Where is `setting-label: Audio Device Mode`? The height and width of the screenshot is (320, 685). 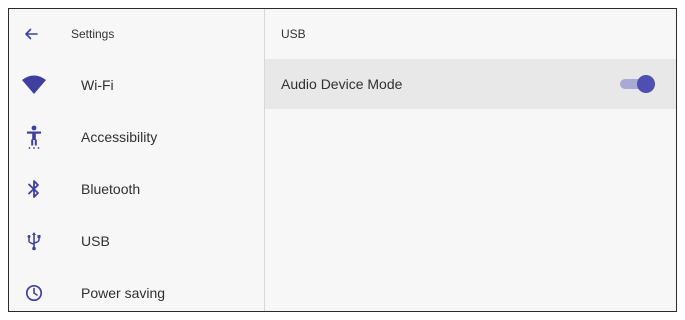 setting-label: Audio Device Mode is located at coordinates (342, 84).